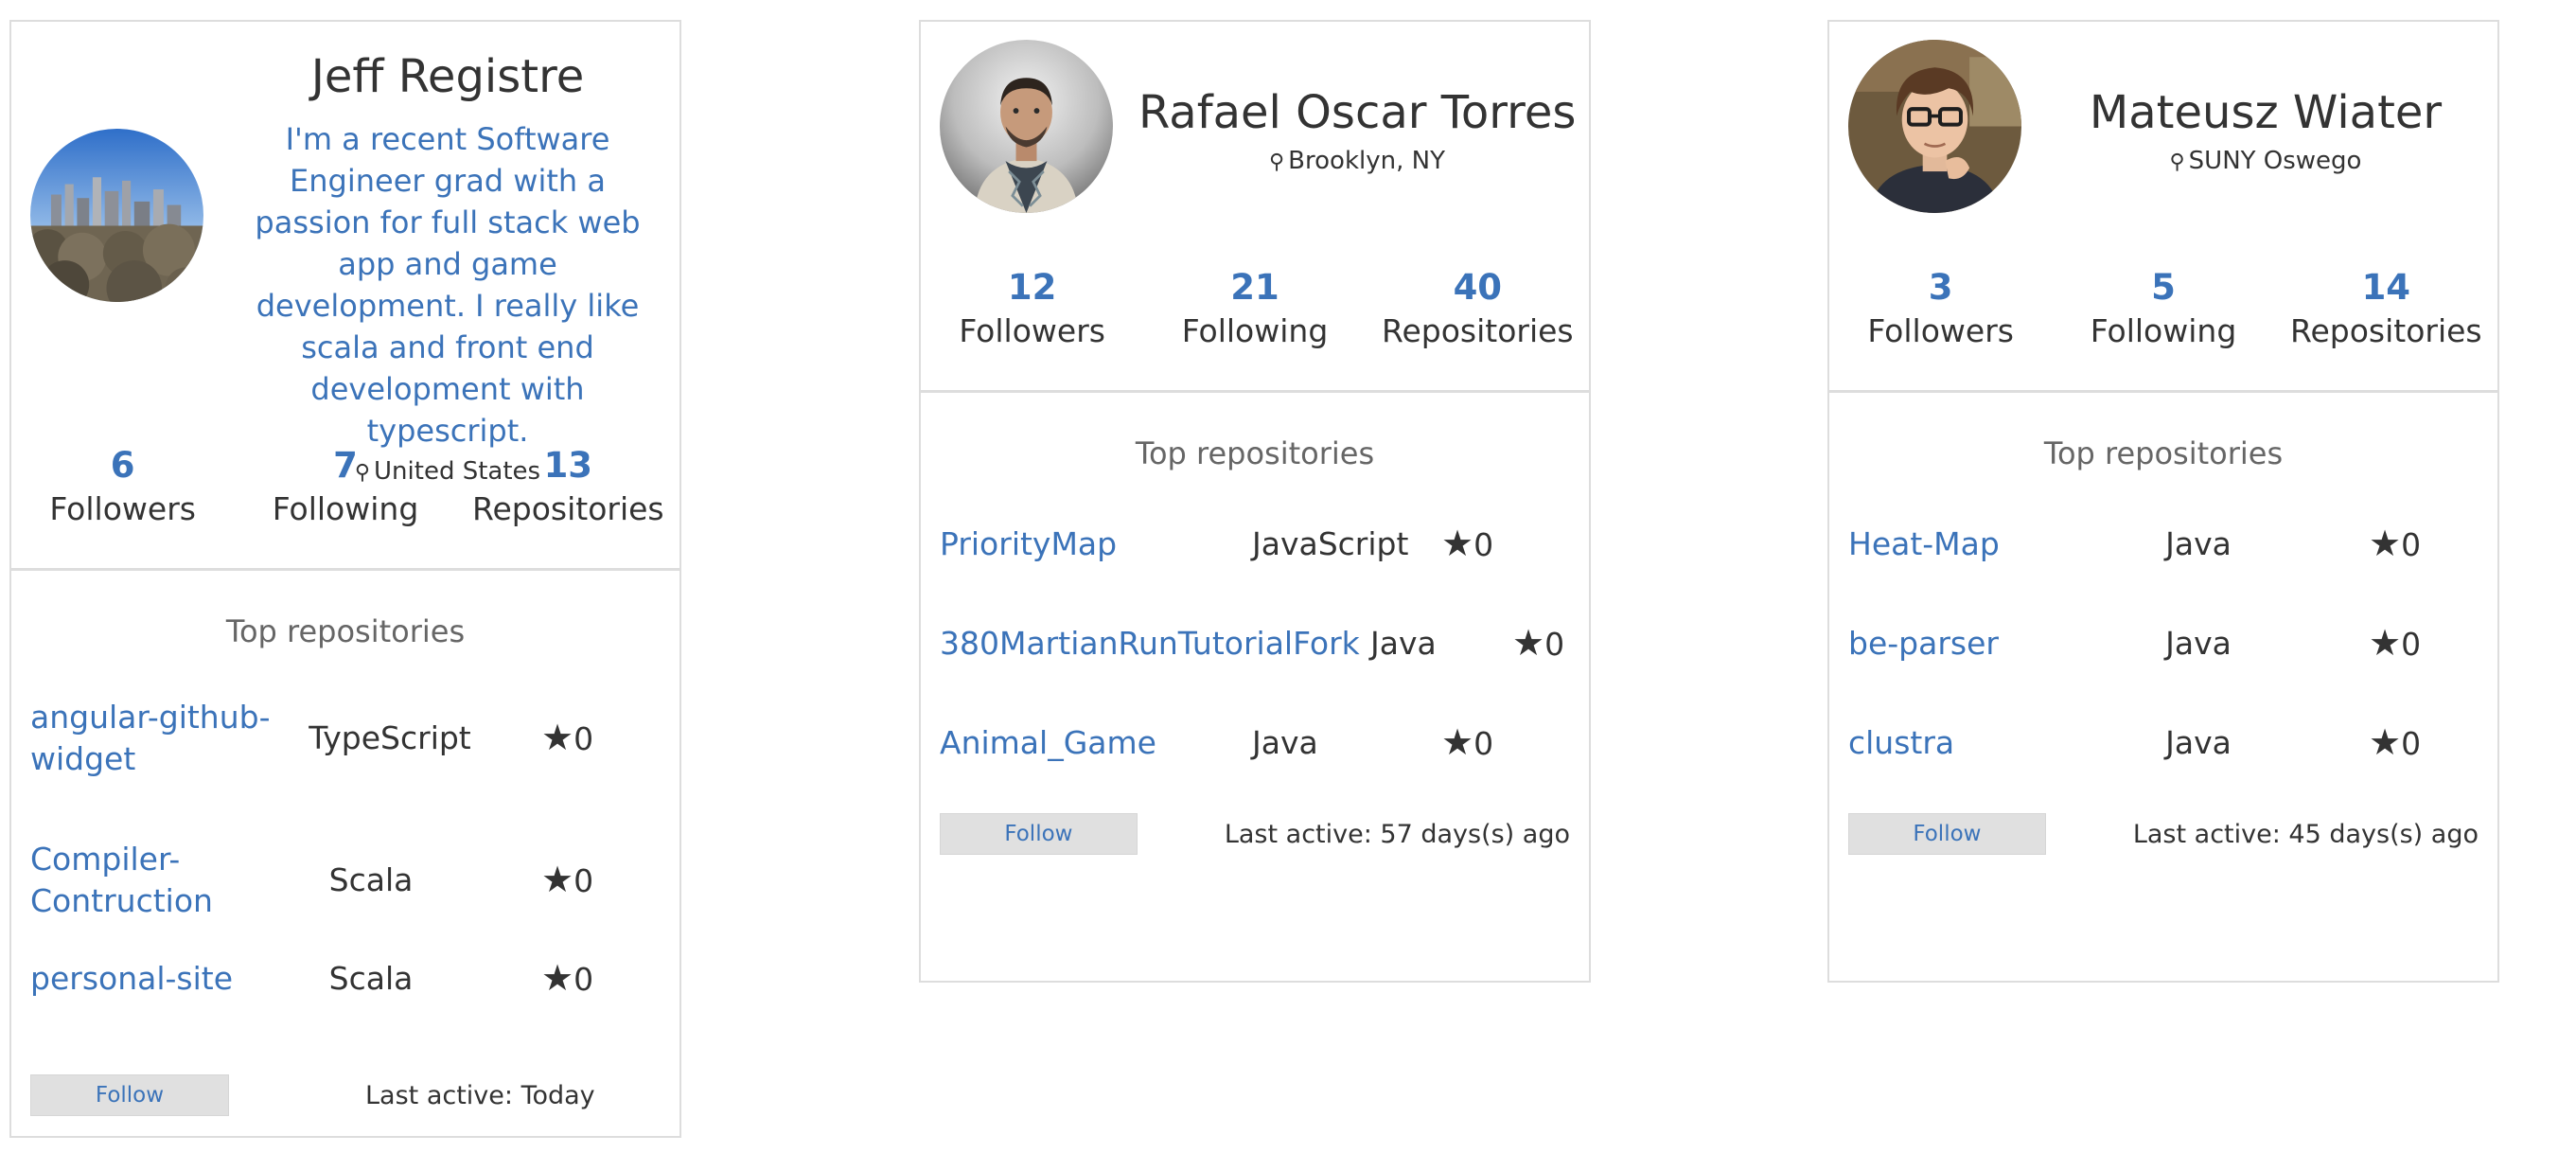  Describe the element at coordinates (153, 880) in the screenshot. I see `repo-link: Compiler-Contruction` at that location.